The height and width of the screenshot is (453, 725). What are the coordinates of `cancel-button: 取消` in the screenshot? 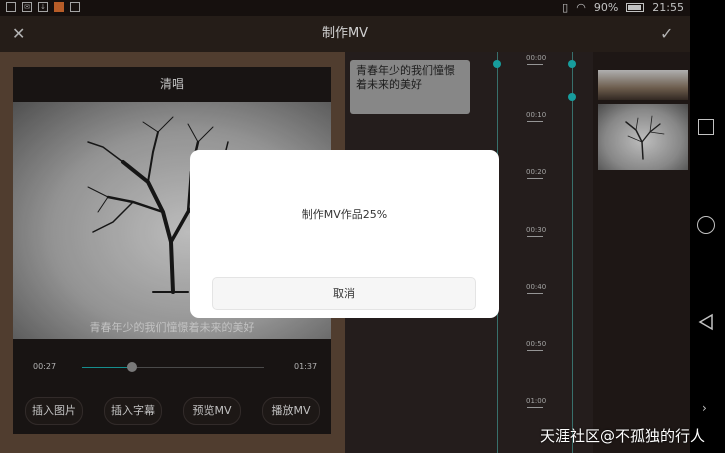 It's located at (344, 293).